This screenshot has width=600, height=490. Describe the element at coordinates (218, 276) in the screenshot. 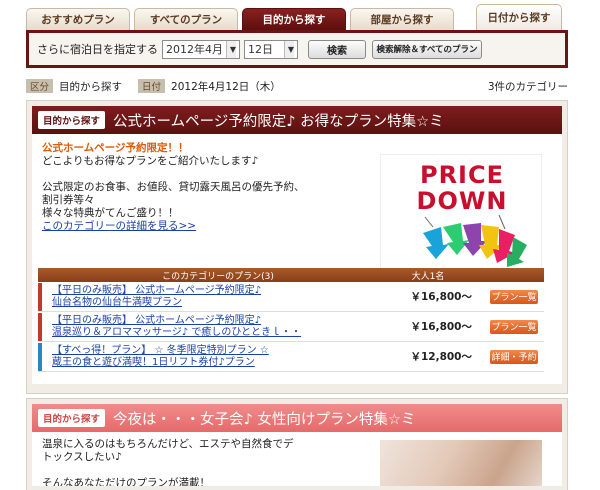

I see `plans-header-label: このカテゴリーのプラン(3)` at that location.